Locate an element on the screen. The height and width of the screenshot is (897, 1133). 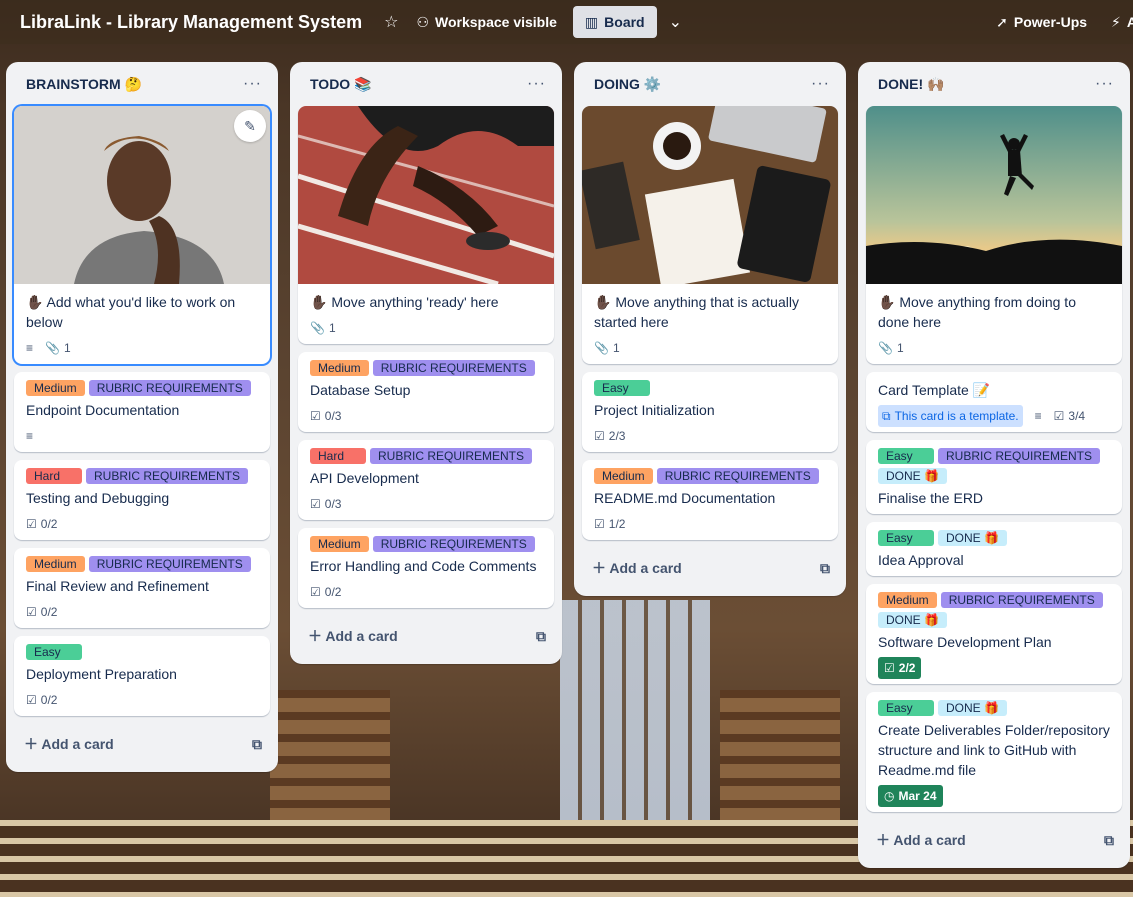
checklist-badge: ☑ 0/3 is located at coordinates (325, 504).